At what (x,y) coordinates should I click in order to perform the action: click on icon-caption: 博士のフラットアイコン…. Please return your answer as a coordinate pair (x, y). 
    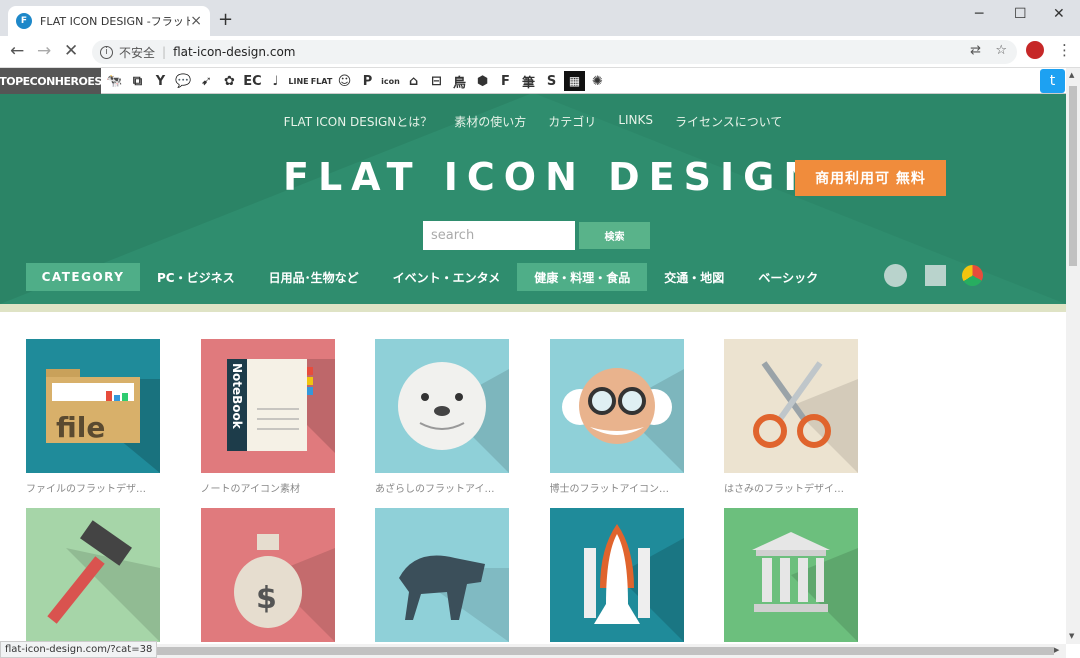
    Looking at the image, I should click on (617, 487).